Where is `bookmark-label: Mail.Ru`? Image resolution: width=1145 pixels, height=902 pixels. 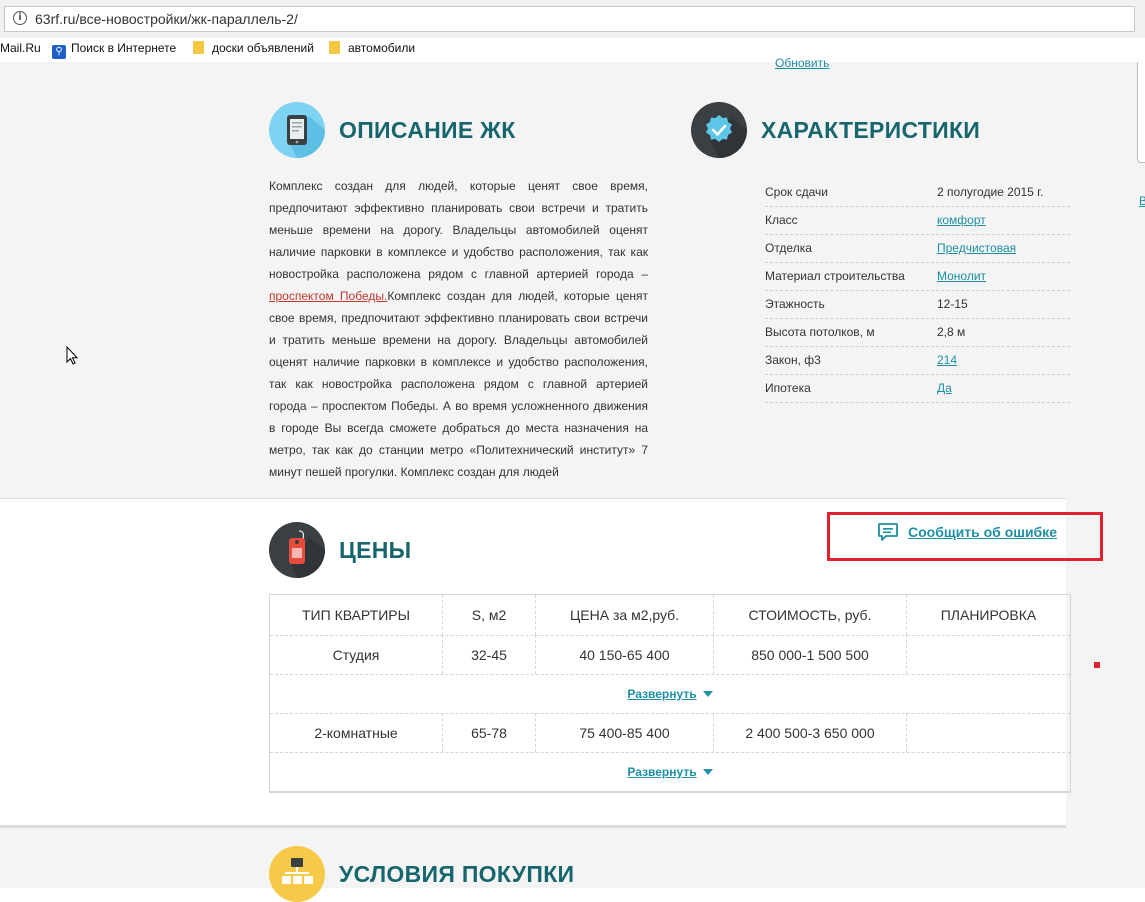 bookmark-label: Mail.Ru is located at coordinates (20, 48).